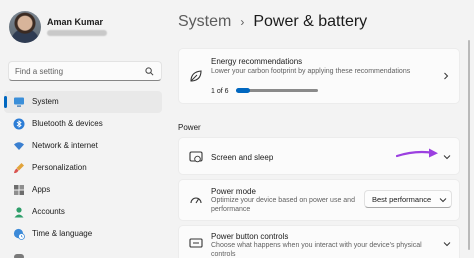  I want to click on power-mode-selected: Best performance, so click(402, 199).